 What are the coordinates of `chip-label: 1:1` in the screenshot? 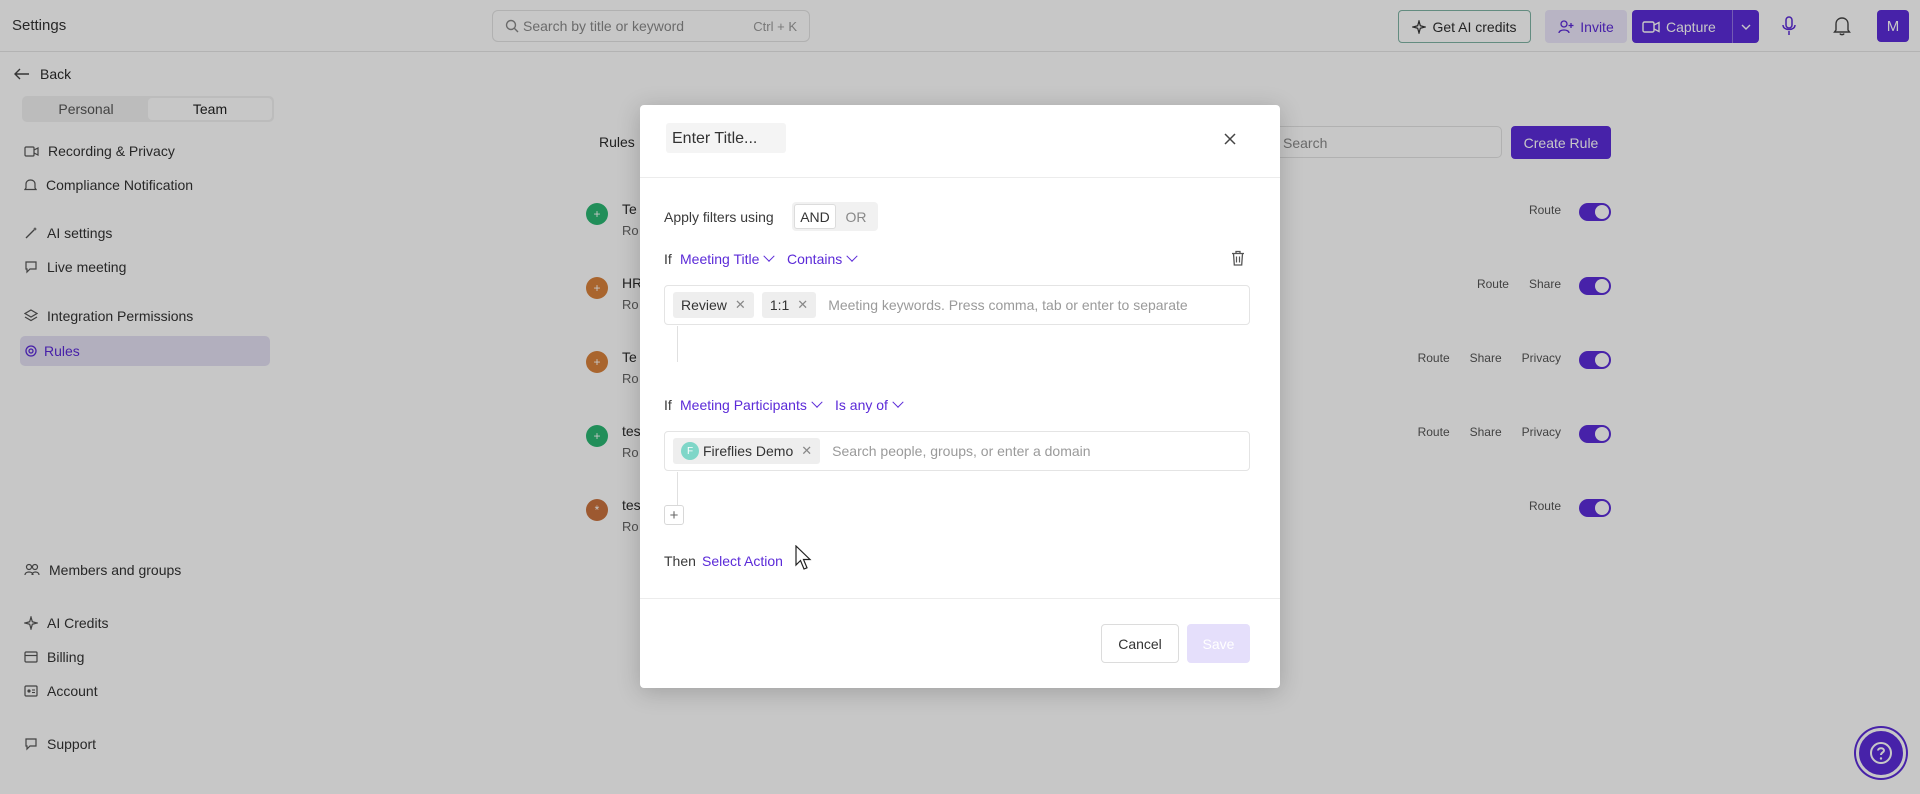 It's located at (779, 305).